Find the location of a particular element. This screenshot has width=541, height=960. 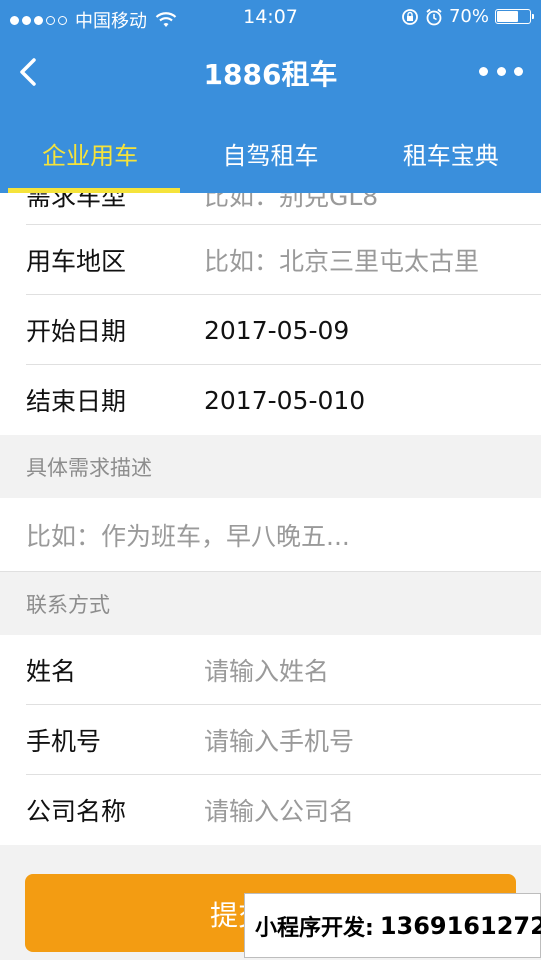

phone-input: 请输入手机号 is located at coordinates (279, 740).